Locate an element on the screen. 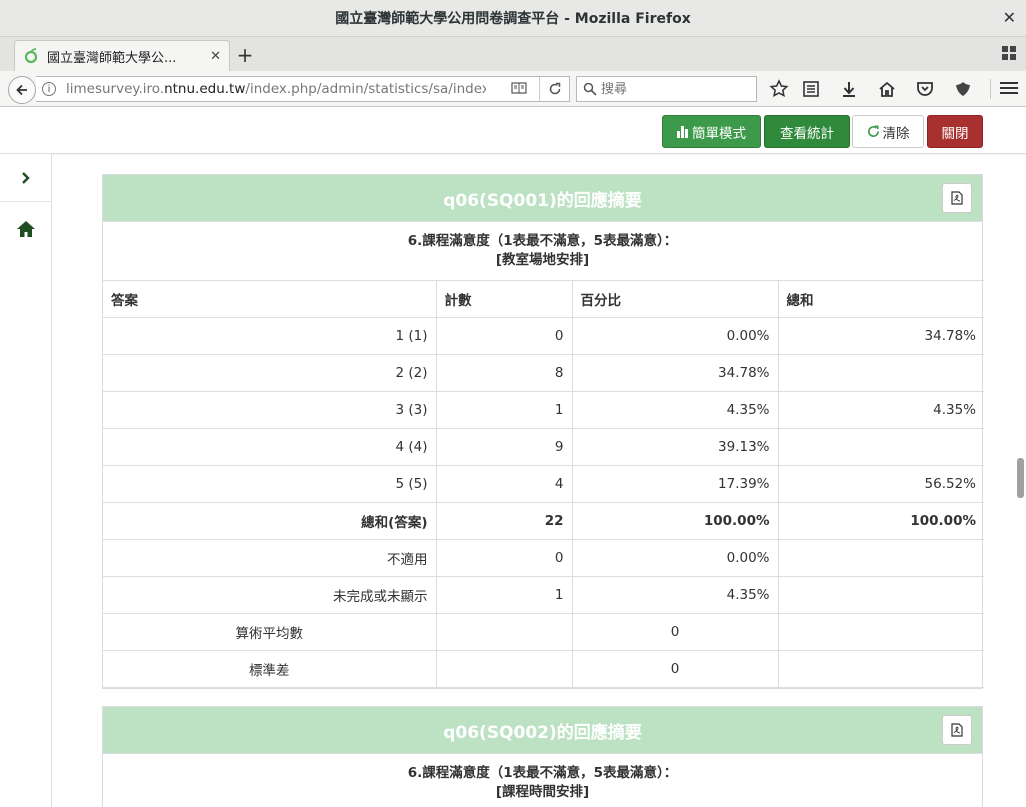 The width and height of the screenshot is (1026, 807). reader-view-icon is located at coordinates (519, 88).